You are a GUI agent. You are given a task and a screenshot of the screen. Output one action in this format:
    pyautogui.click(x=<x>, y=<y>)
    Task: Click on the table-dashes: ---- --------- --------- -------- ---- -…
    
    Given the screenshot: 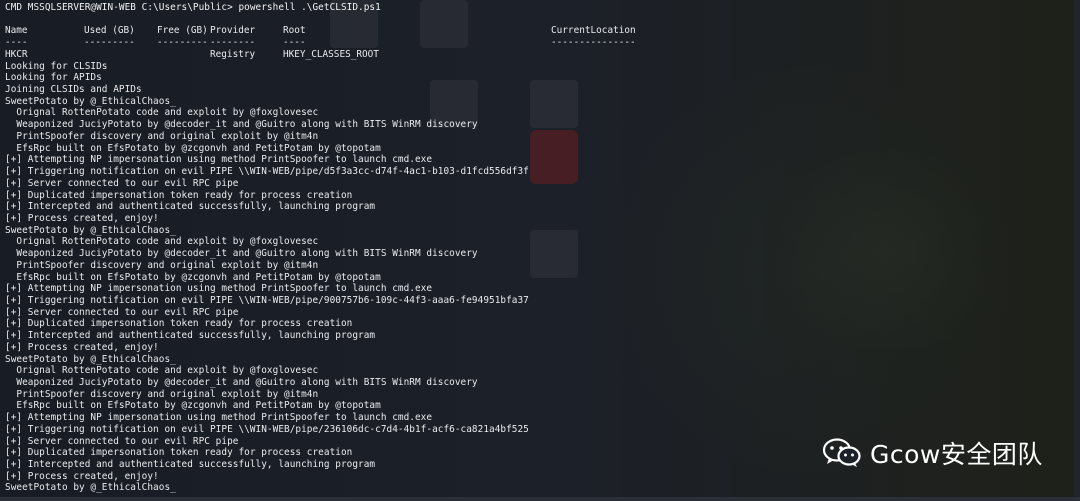 What is the action you would take?
    pyautogui.click(x=542, y=43)
    